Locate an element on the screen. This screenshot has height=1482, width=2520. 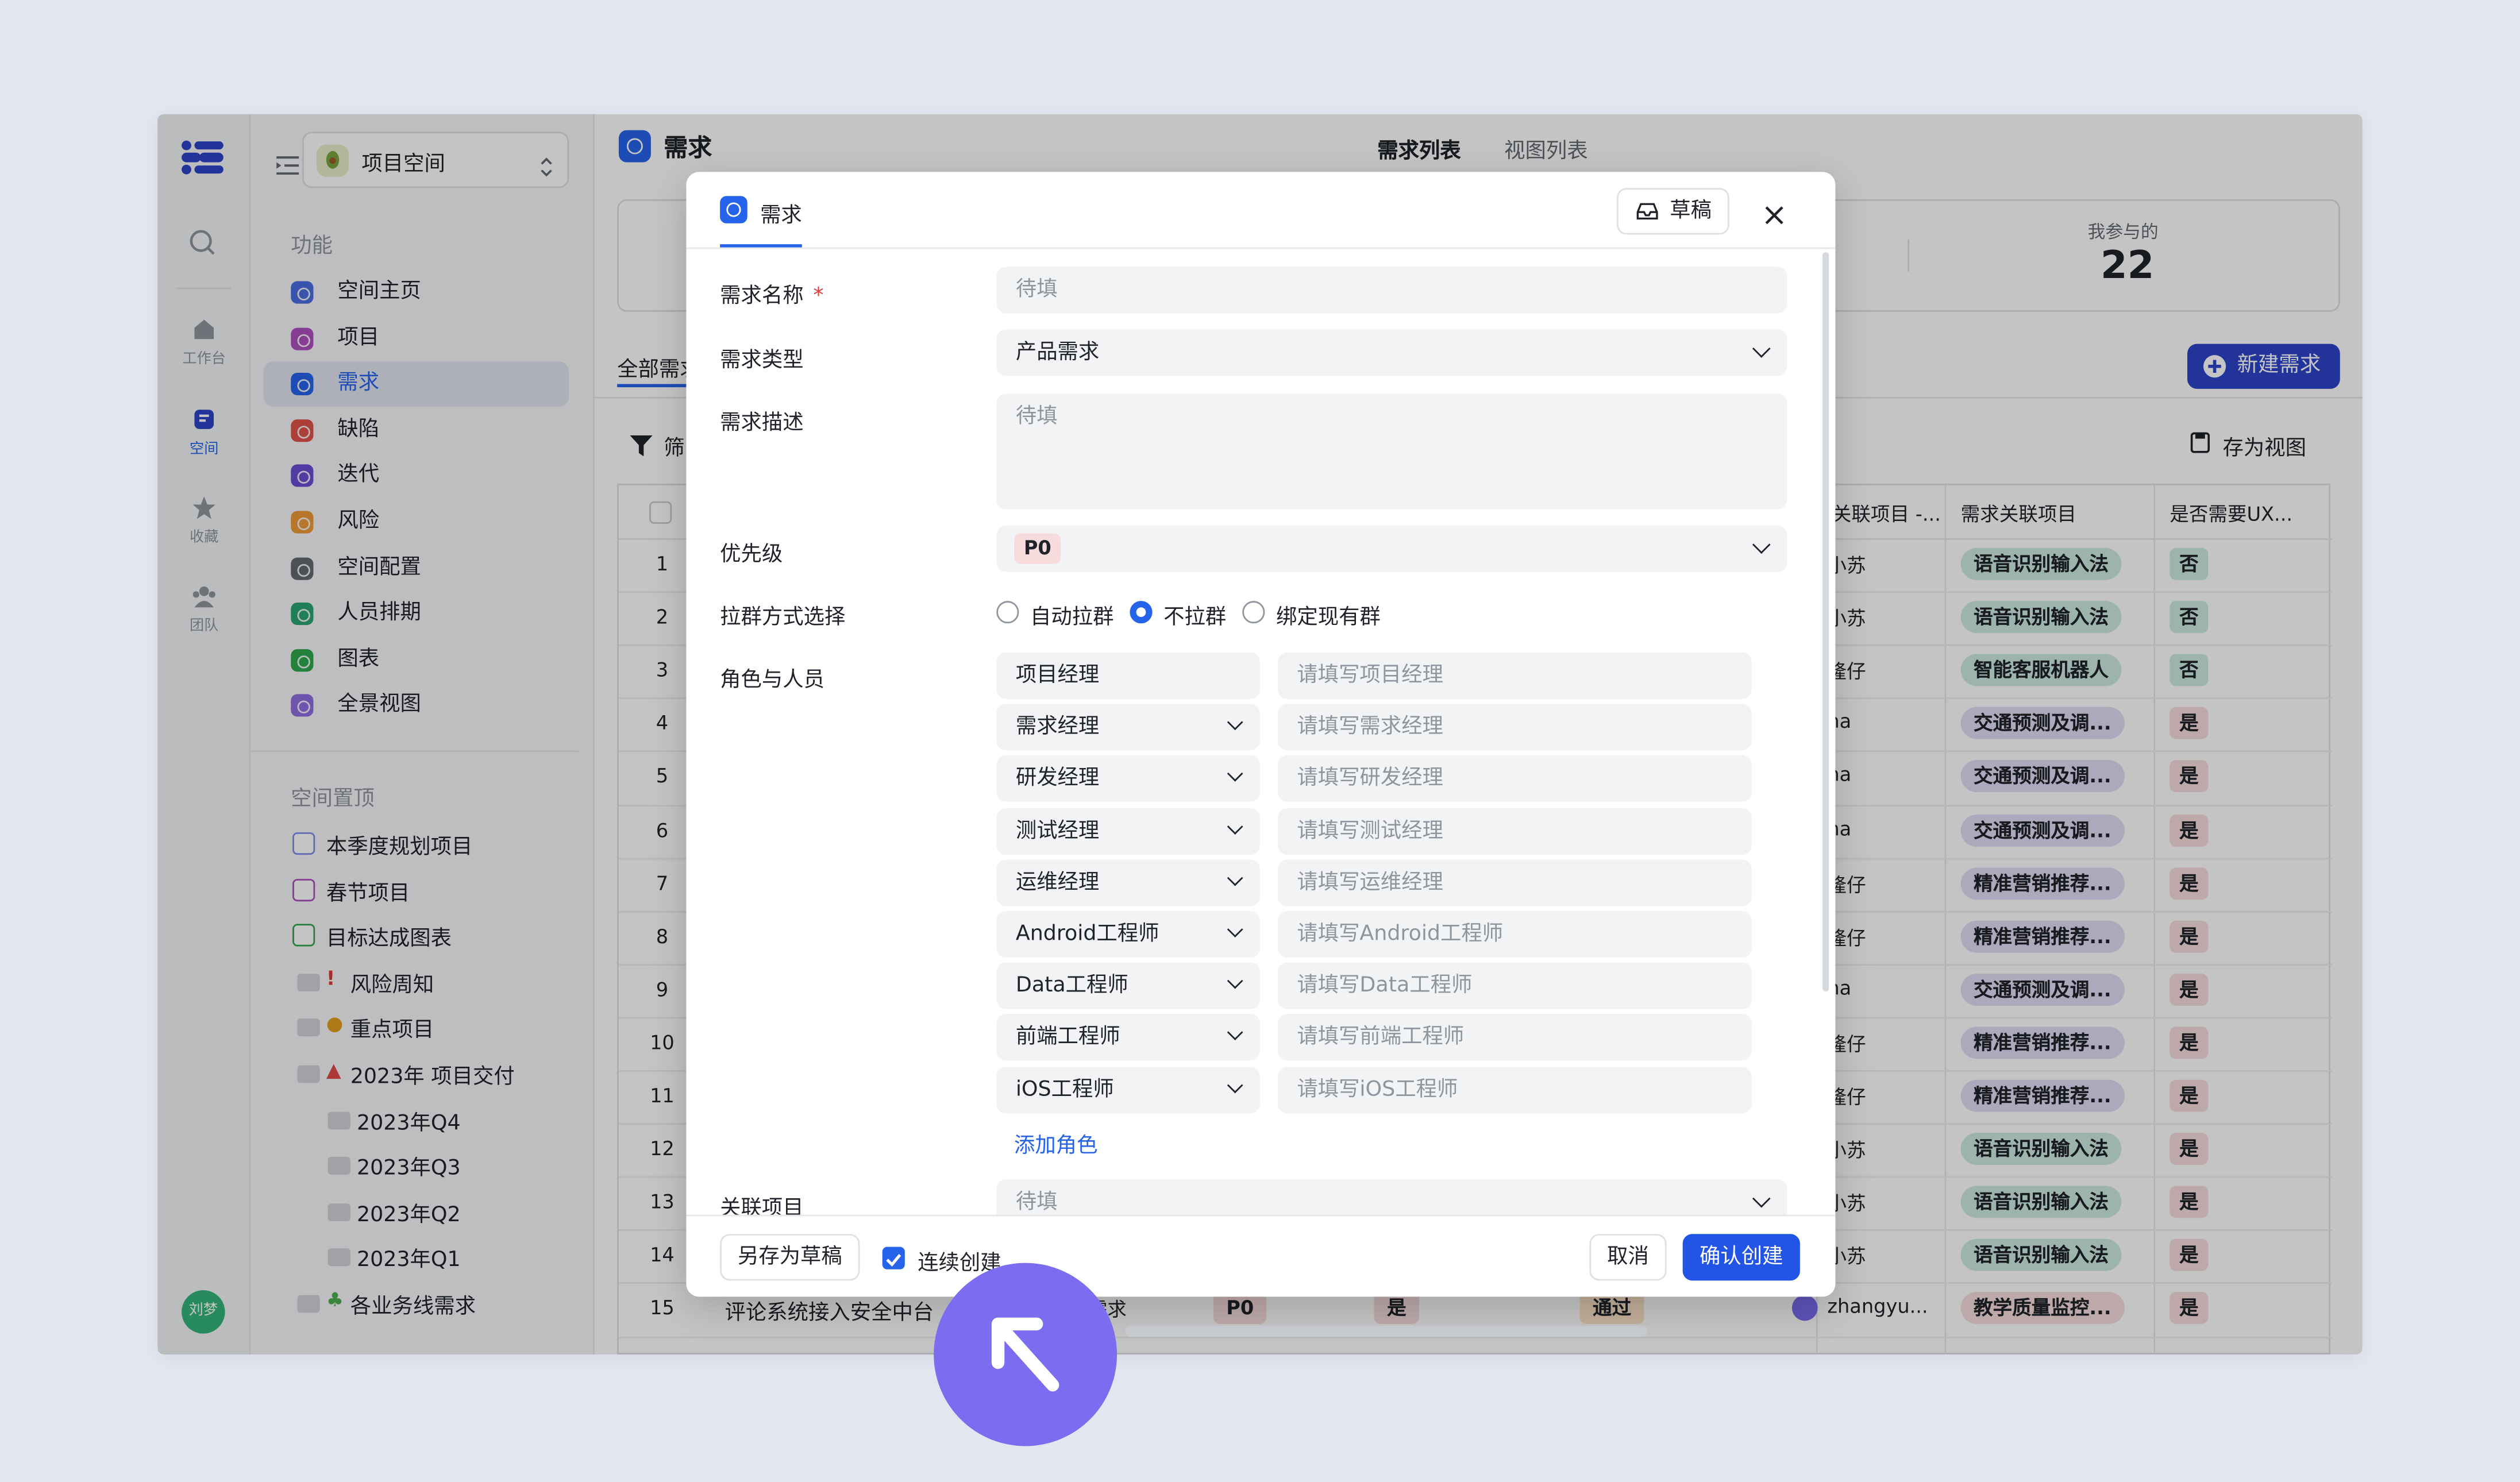
radio-bind-group-label: 绑定现有群 is located at coordinates (1328, 614).